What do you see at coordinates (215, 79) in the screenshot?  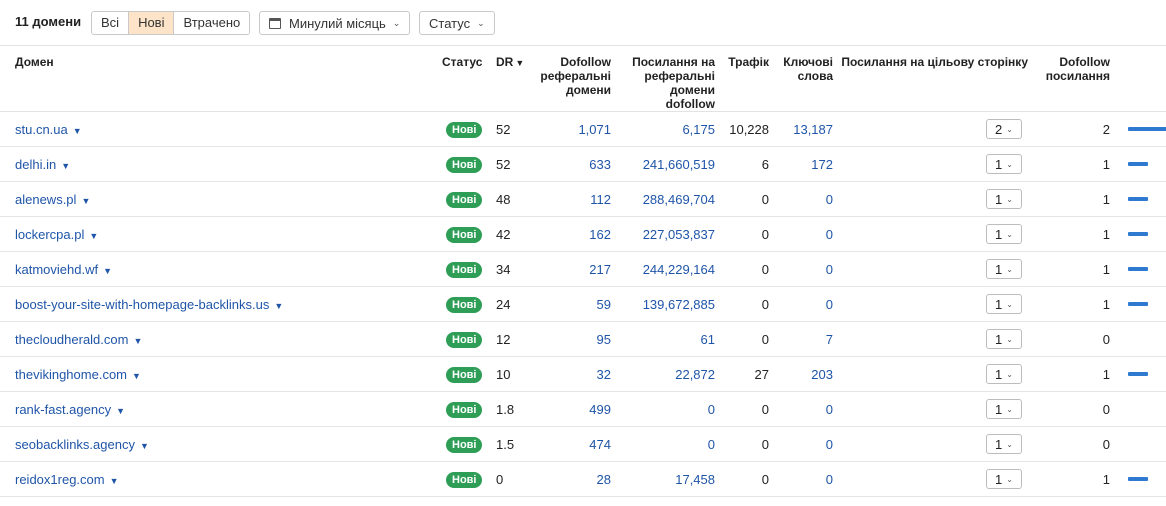 I see `col-domain: Домен` at bounding box center [215, 79].